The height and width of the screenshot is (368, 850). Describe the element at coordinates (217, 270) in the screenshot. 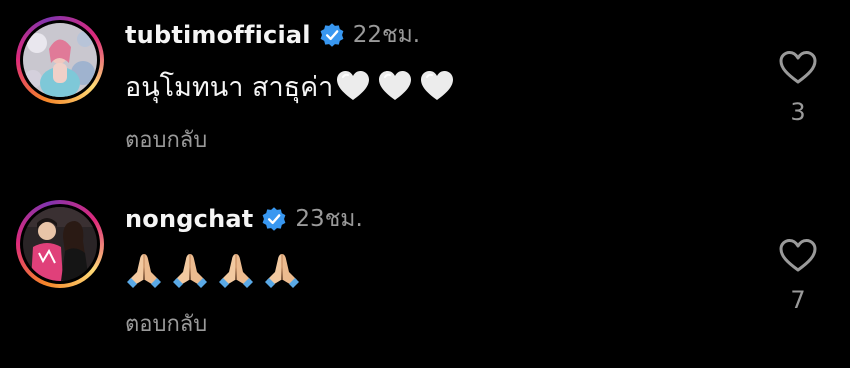

I see `comment-text` at that location.